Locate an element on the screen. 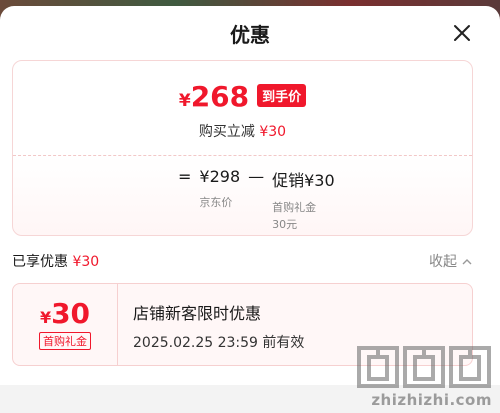  sheet-header: 优惠 is located at coordinates (250, 32).